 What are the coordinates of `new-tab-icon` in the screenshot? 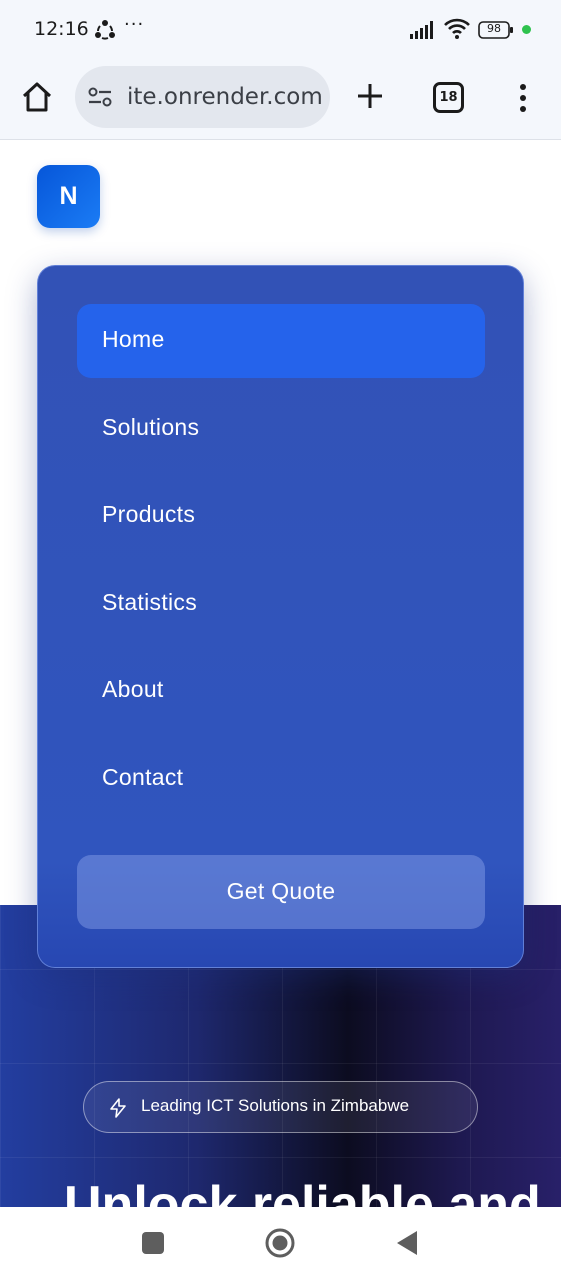 It's located at (370, 96).